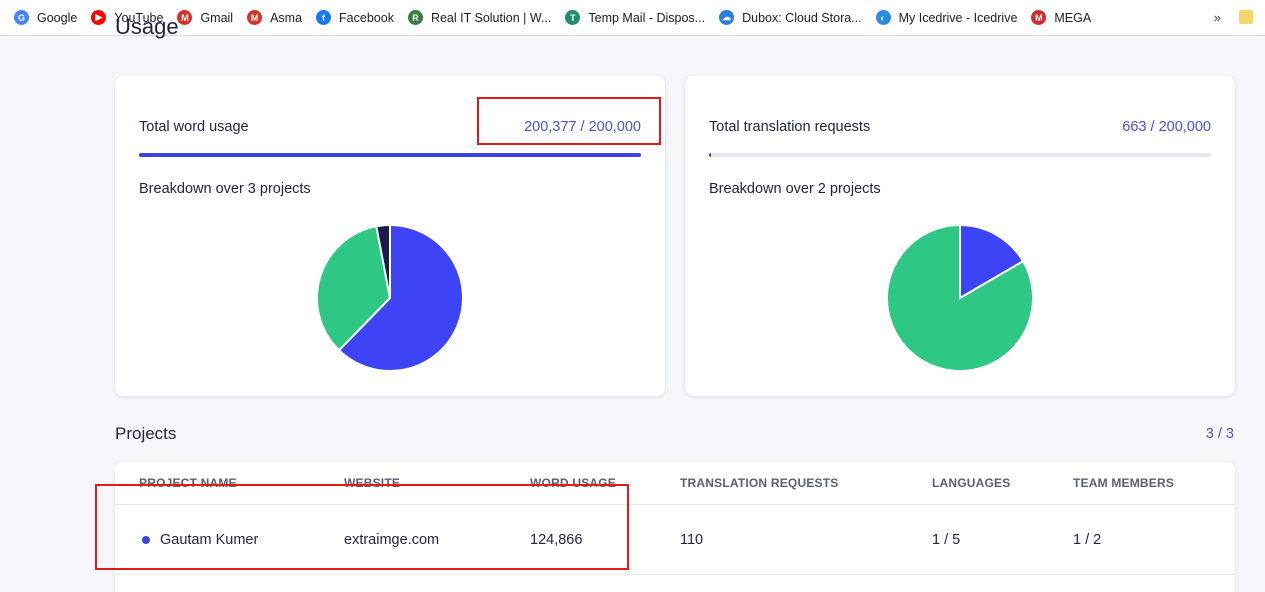 This screenshot has width=1265, height=592. What do you see at coordinates (1087, 540) in the screenshot?
I see `project-team-members-cell: 1 / 2` at bounding box center [1087, 540].